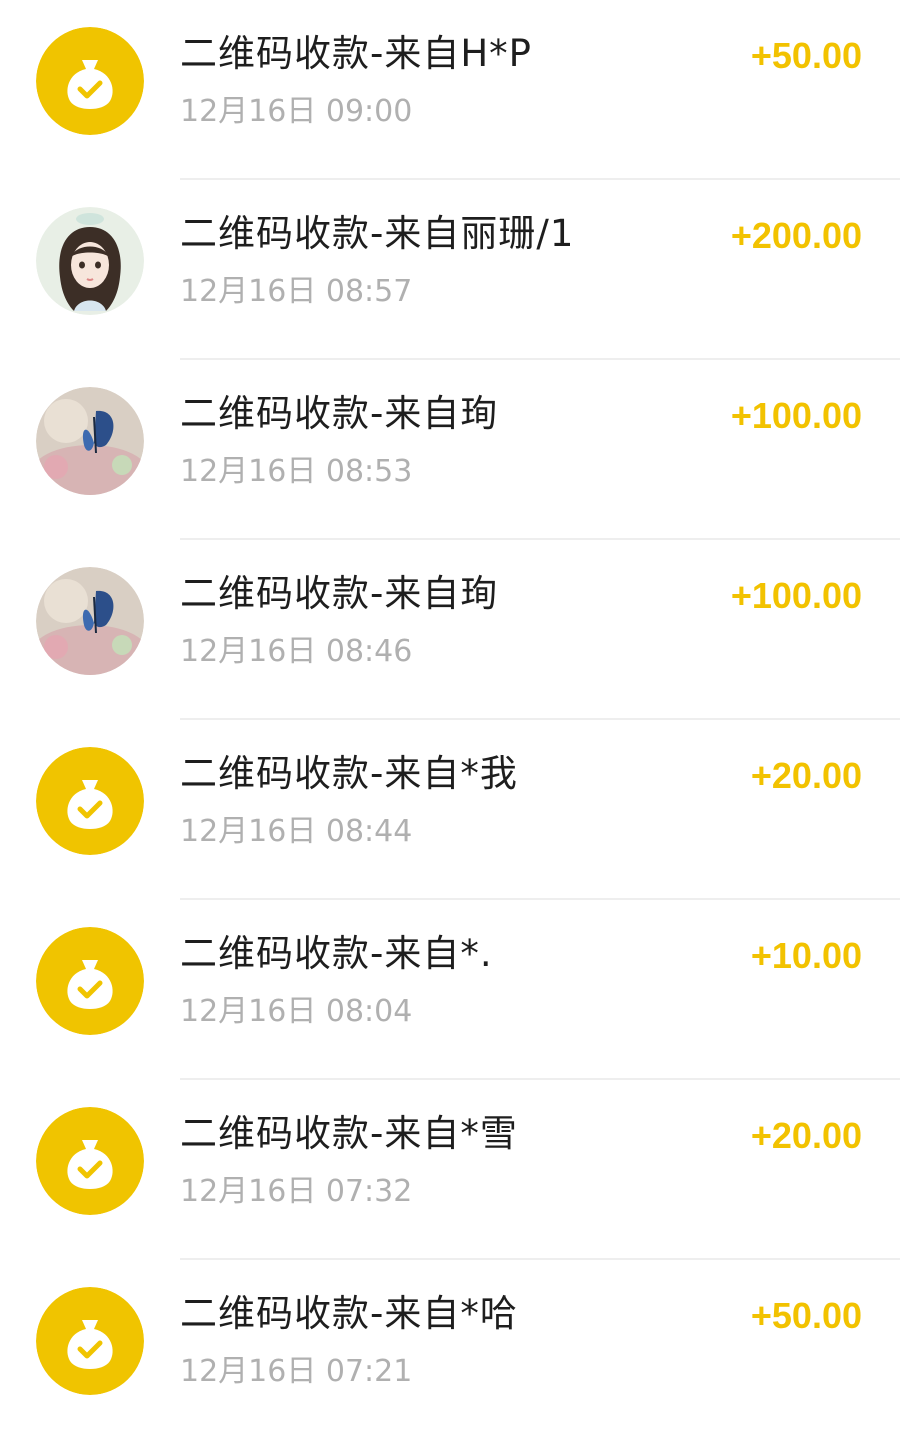 The image size is (900, 1440). What do you see at coordinates (296, 111) in the screenshot?
I see `transaction-time: 12月16日 09:00` at bounding box center [296, 111].